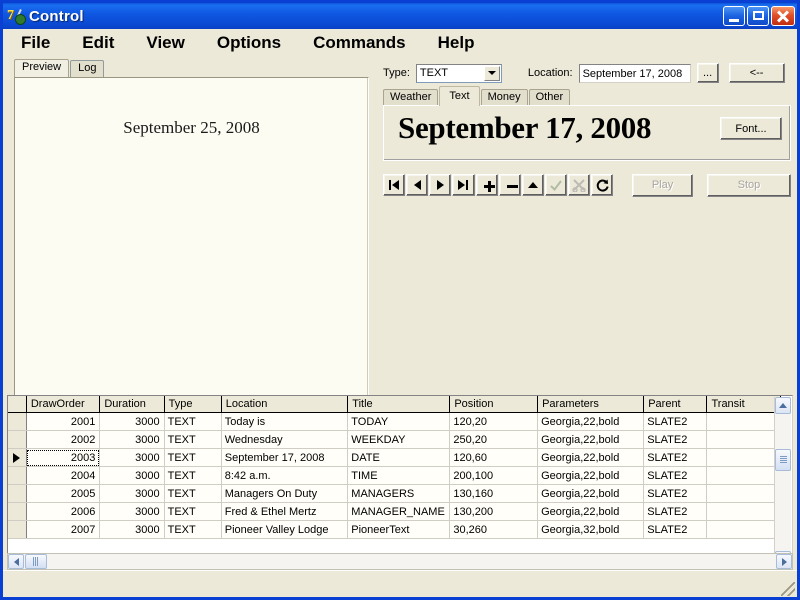 This screenshot has width=800, height=600. I want to click on horizontal-scroll-thumb, so click(36, 561).